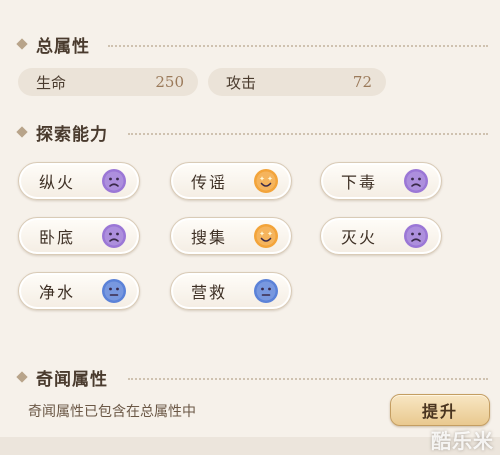  What do you see at coordinates (250, 446) in the screenshot?
I see `footer-band` at bounding box center [250, 446].